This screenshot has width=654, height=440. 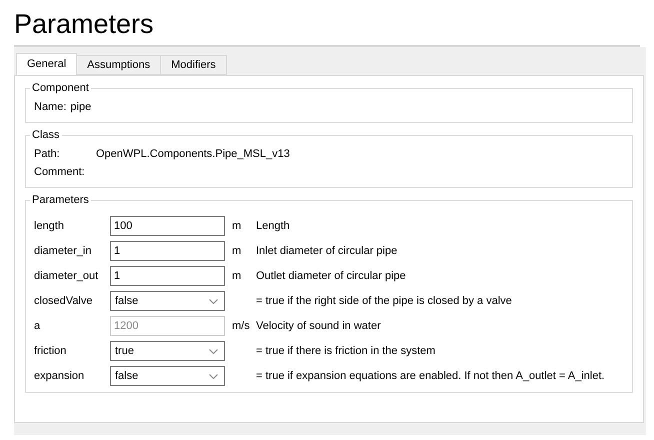 I want to click on value-dropdown: true, so click(x=167, y=351).